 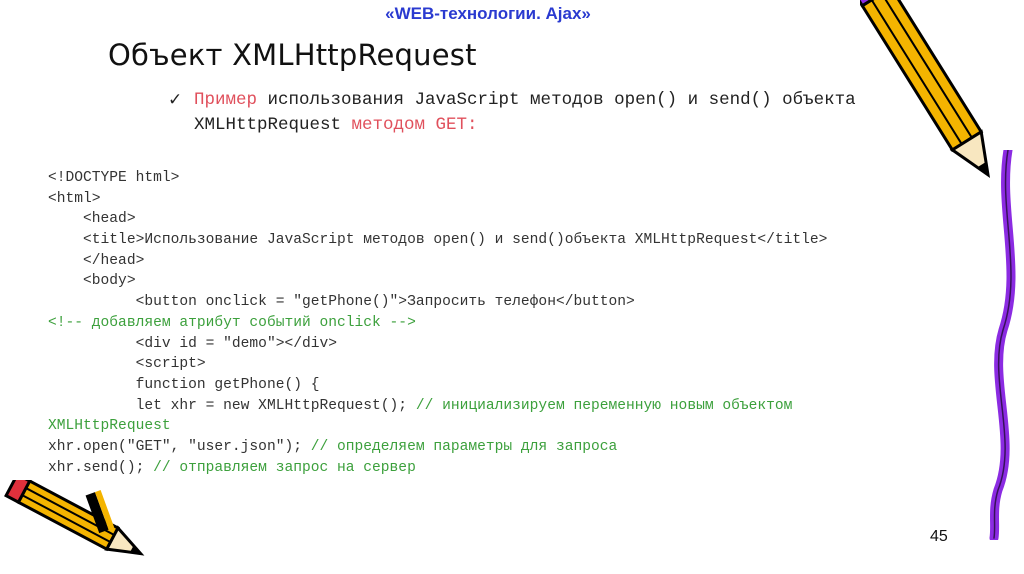 I want to click on code-segment: xhr.send();, so click(x=101, y=467).